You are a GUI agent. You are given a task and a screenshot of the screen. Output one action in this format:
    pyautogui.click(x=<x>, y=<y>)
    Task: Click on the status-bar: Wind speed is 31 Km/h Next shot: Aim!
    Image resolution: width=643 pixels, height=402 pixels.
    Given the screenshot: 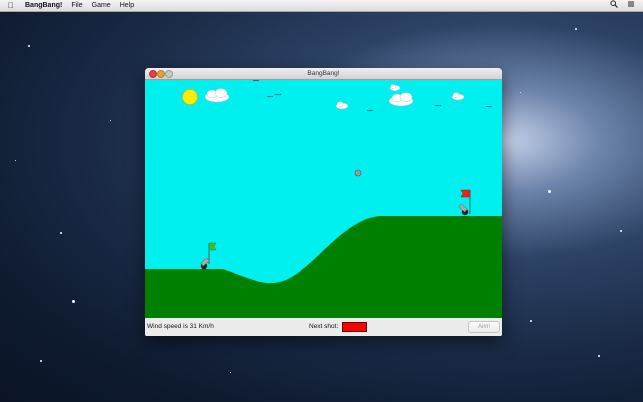 What is the action you would take?
    pyautogui.click(x=323, y=327)
    